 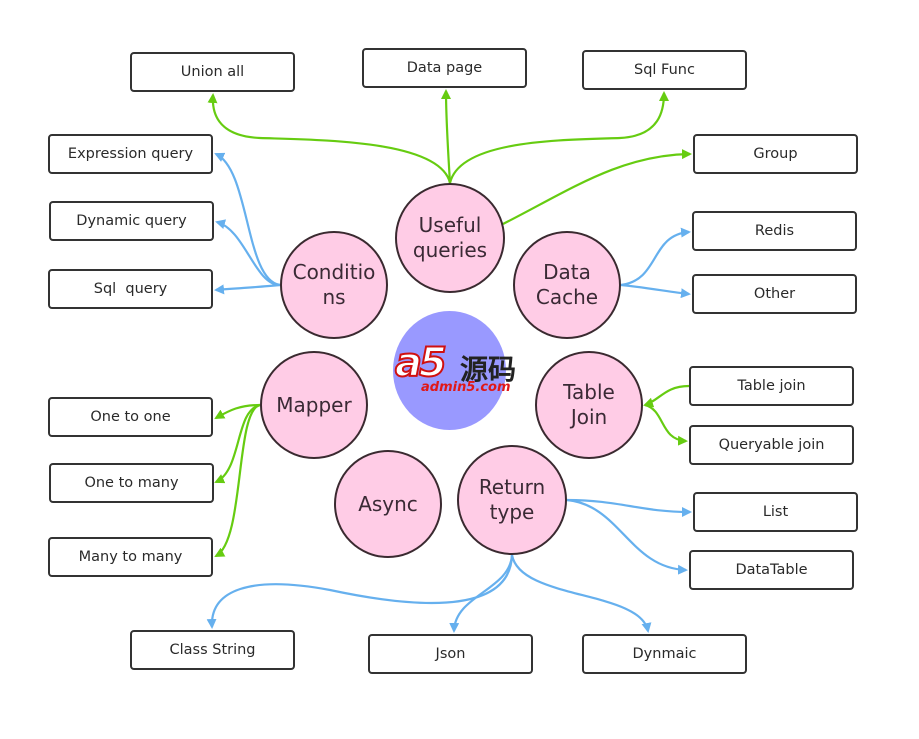 What do you see at coordinates (655, 291) in the screenshot?
I see `edge-cache-to-other` at bounding box center [655, 291].